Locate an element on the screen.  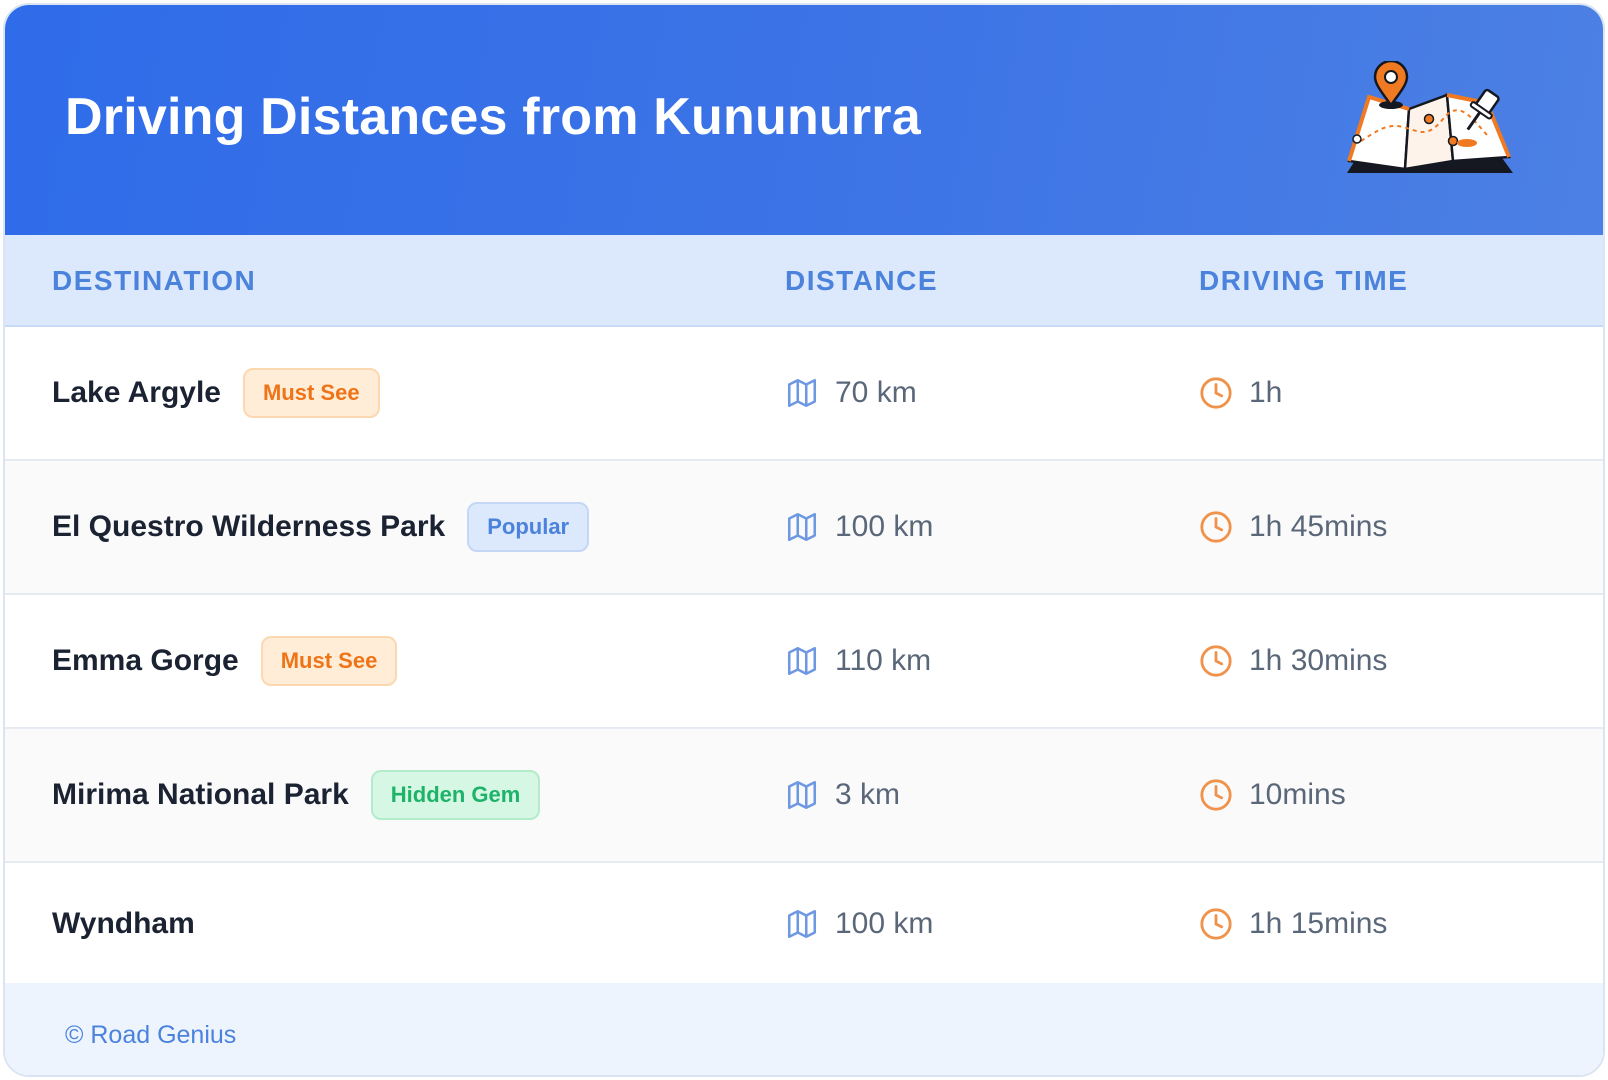
distance-value: 110 km is located at coordinates (883, 660).